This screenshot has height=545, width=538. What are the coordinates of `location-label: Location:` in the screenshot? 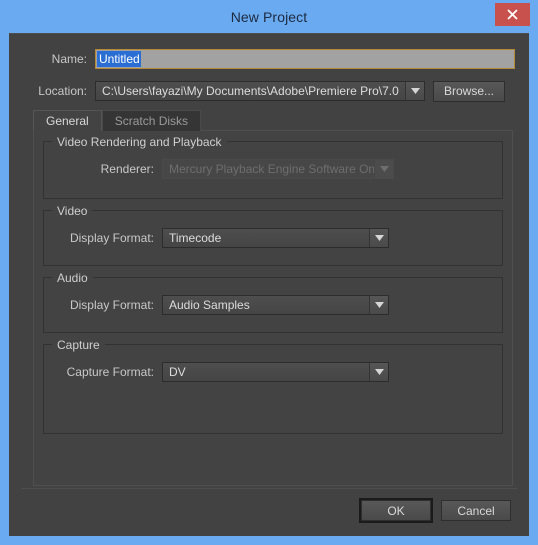 It's located at (62, 91).